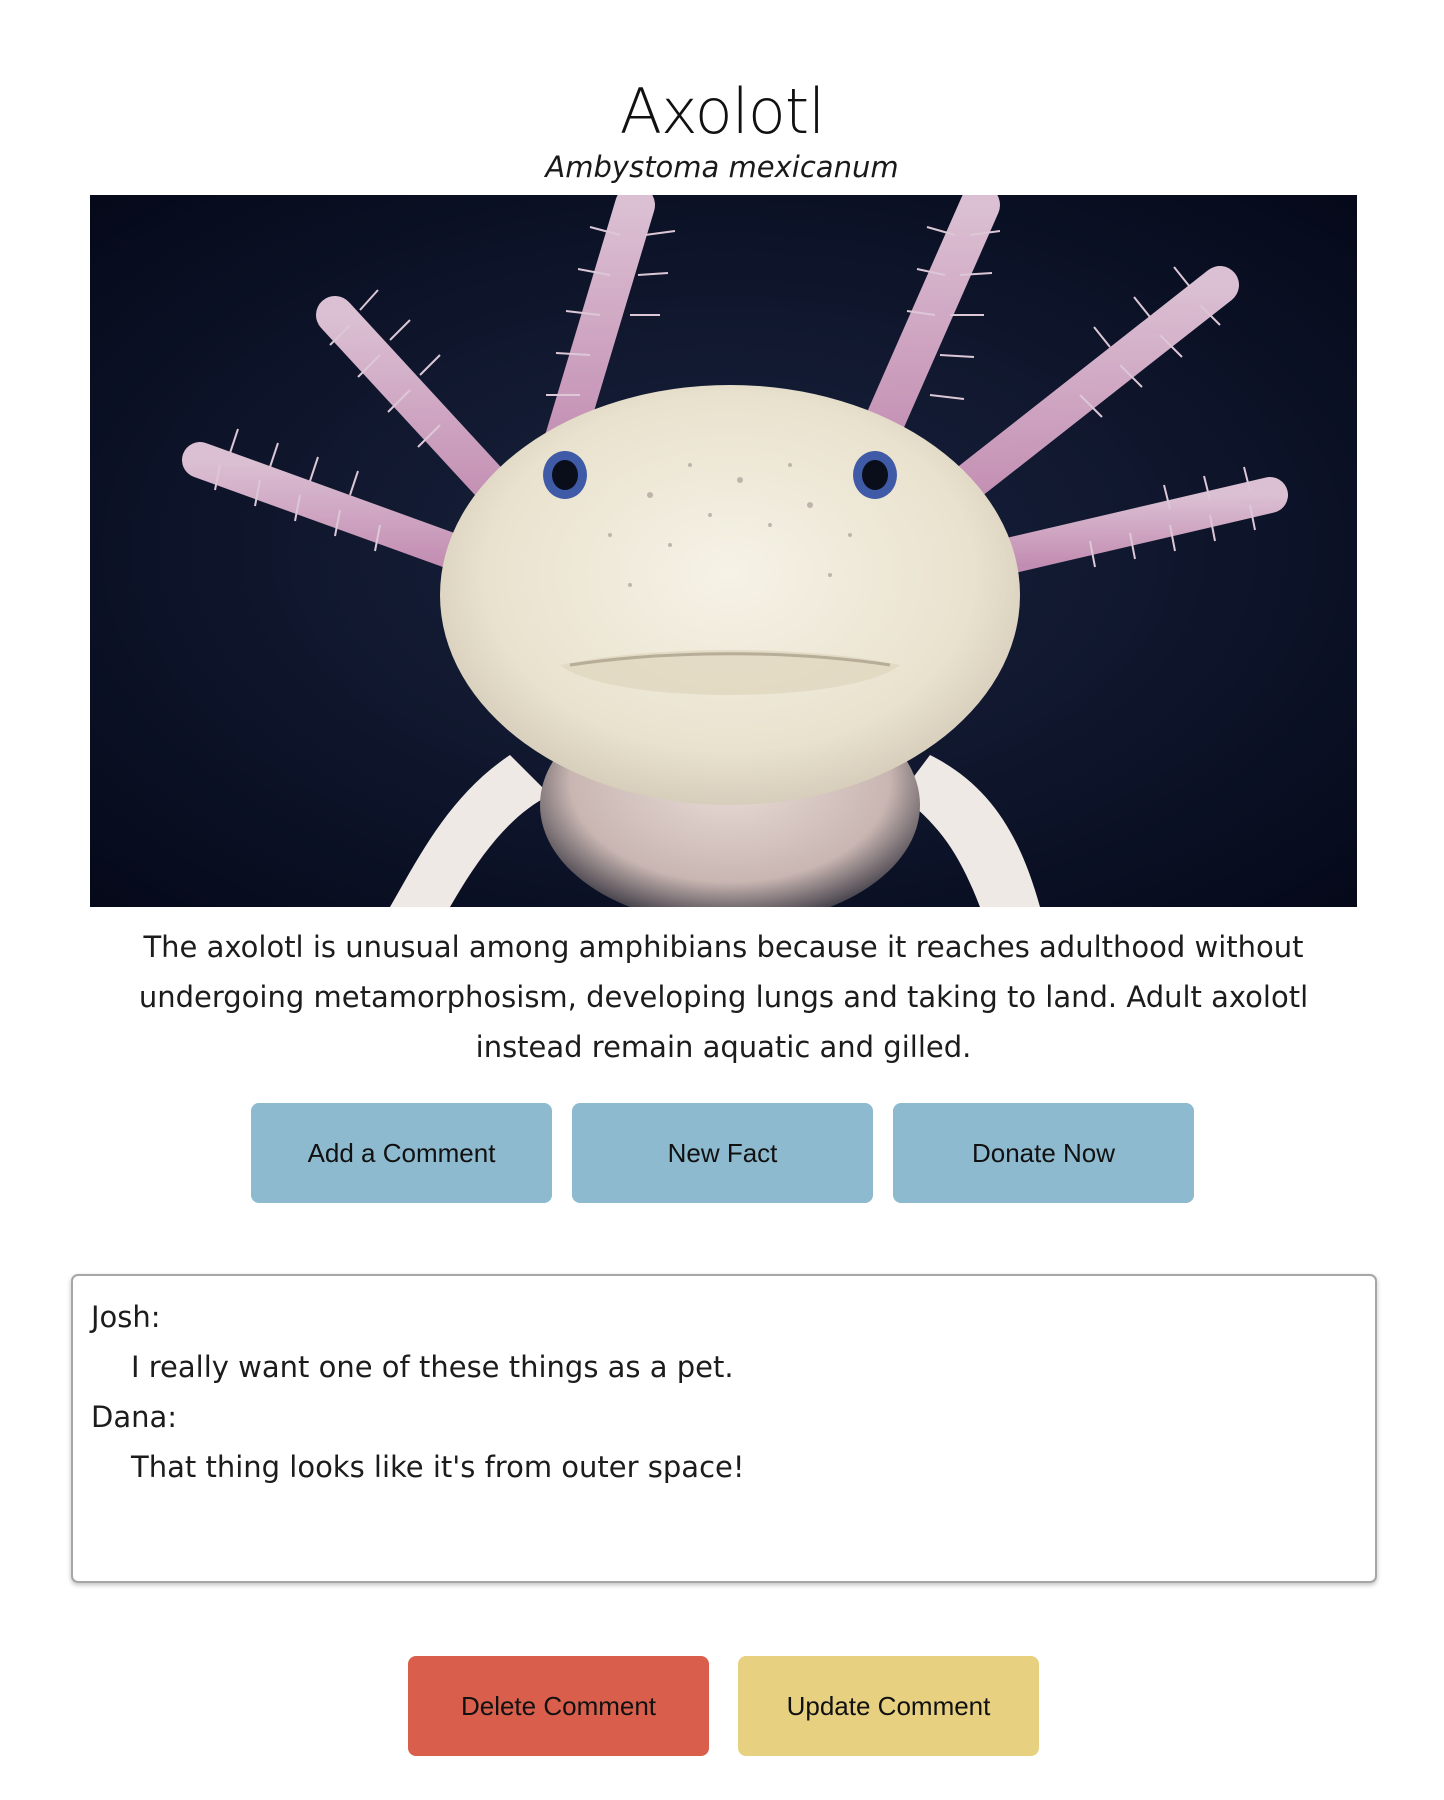 This screenshot has height=1800, width=1444. Describe the element at coordinates (126, 1317) in the screenshot. I see `comment-author: Josh:` at that location.